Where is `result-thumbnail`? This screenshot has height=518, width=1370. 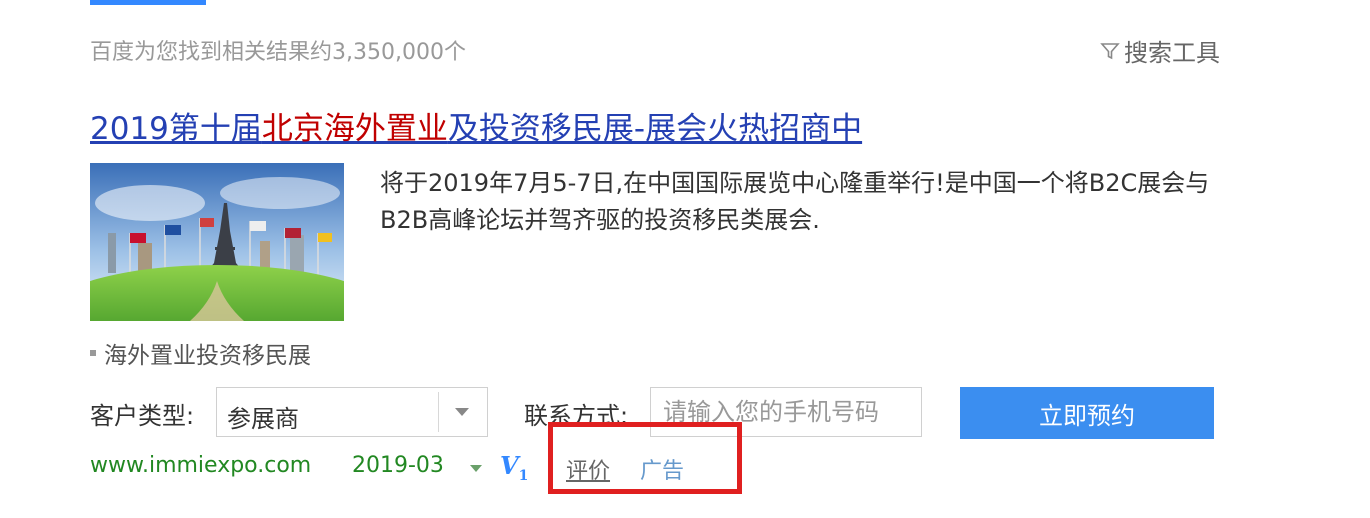 result-thumbnail is located at coordinates (217, 242).